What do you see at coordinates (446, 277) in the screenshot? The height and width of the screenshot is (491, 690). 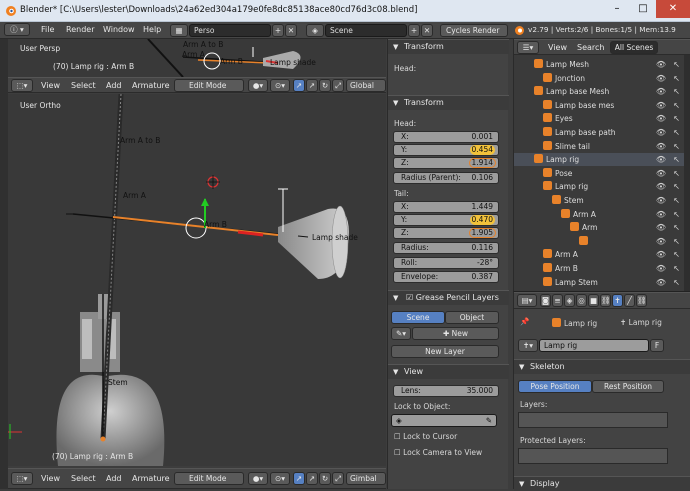 I see `envelope-field: Envelope: 0.387` at bounding box center [446, 277].